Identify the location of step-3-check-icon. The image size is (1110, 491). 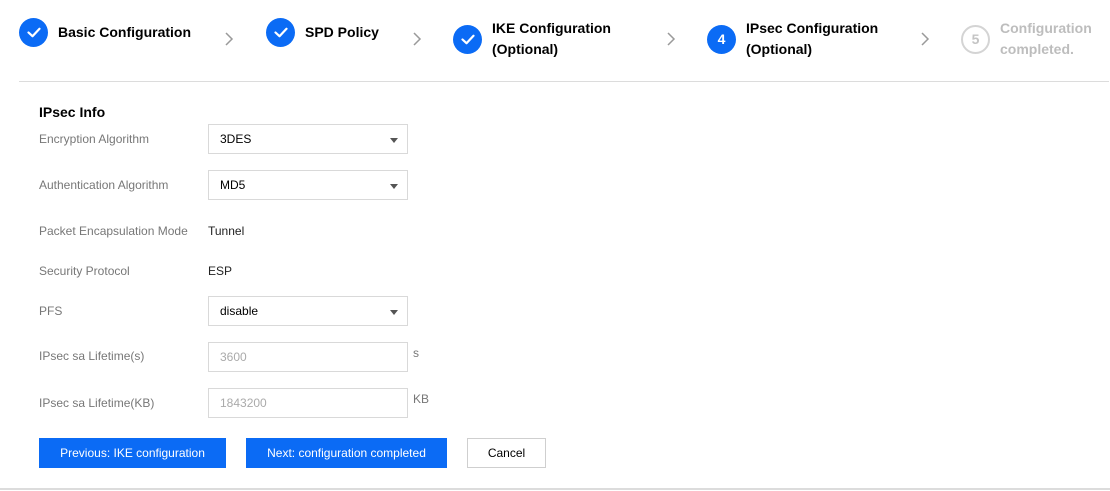
(467, 39).